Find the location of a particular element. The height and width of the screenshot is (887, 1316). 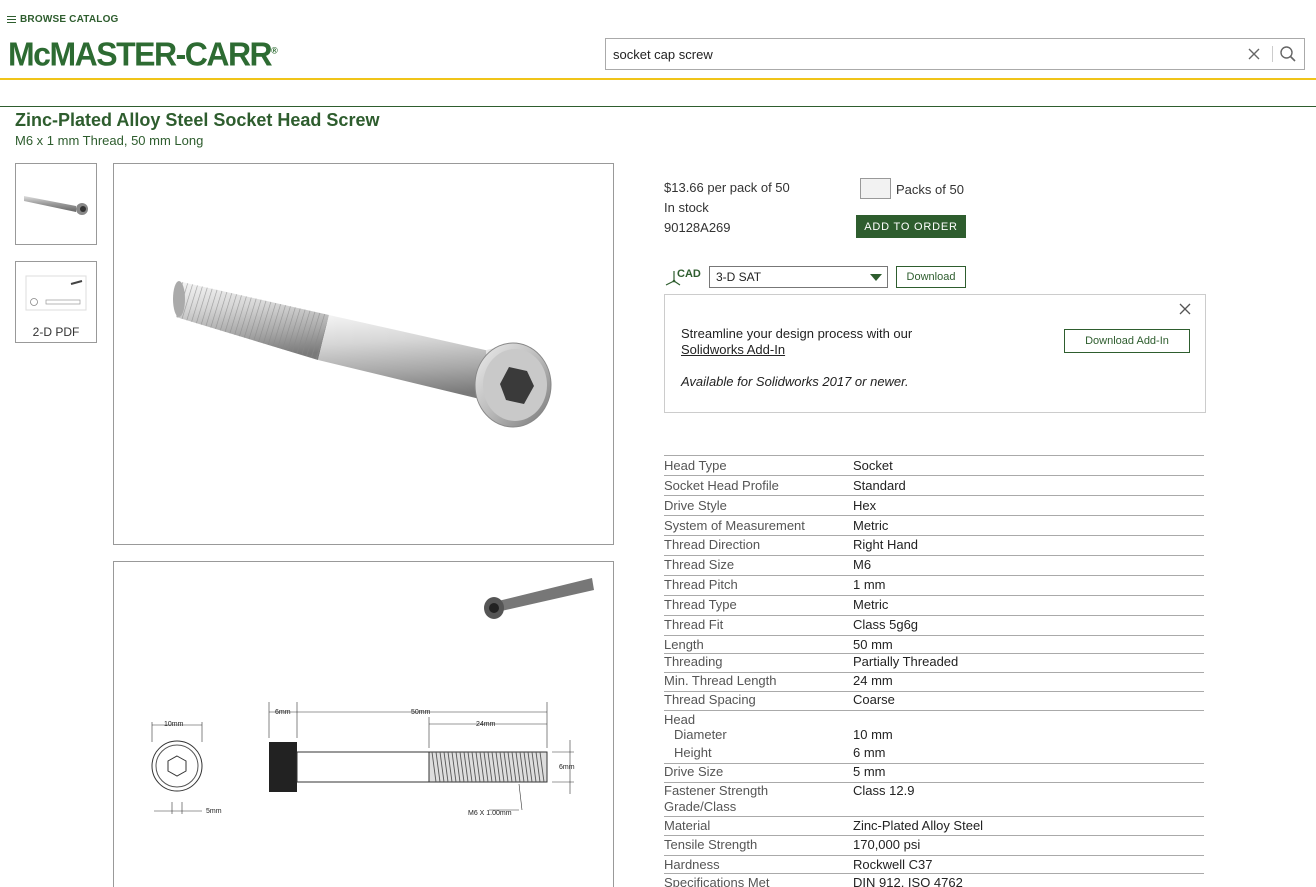

header-rule is located at coordinates (658, 106).